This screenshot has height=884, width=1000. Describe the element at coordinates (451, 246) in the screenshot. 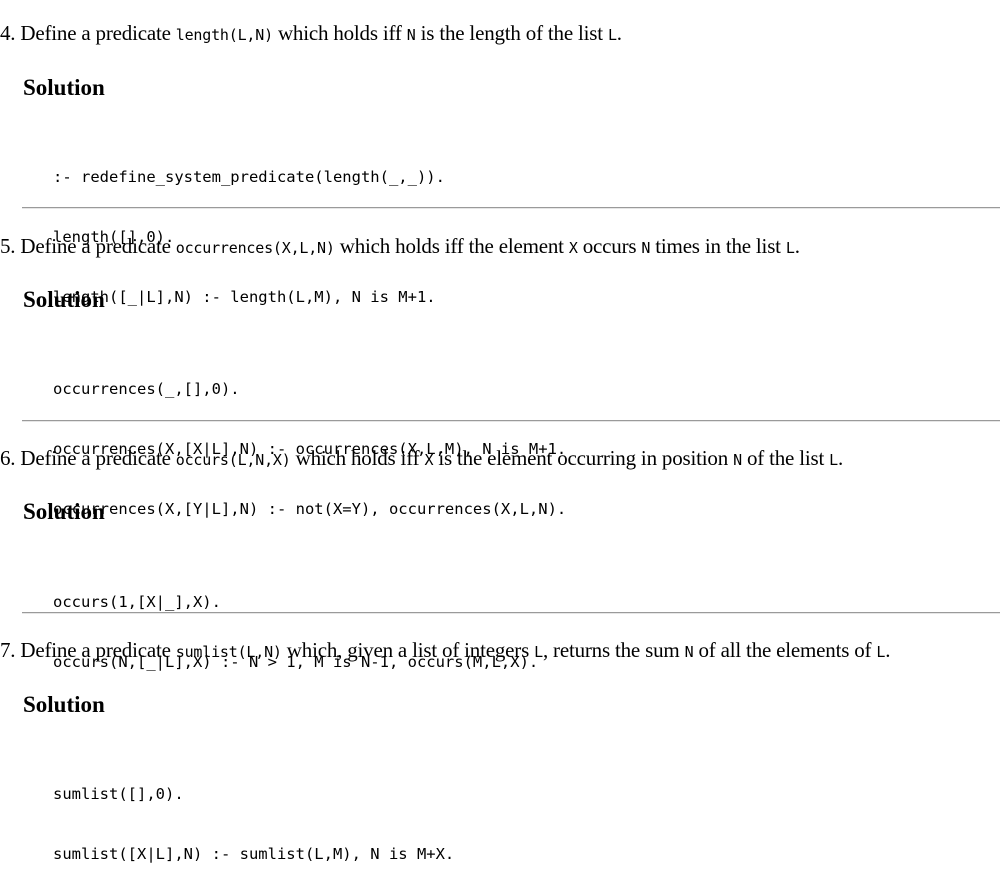

I see `question-text: which holds iff the element` at that location.